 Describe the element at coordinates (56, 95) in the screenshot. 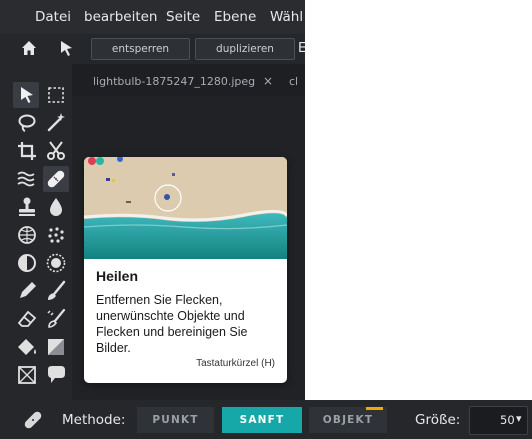

I see `marquee-select-icon` at that location.